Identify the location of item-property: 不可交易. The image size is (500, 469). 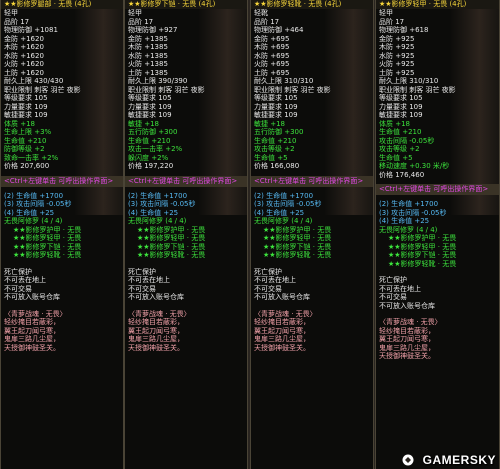
(393, 297).